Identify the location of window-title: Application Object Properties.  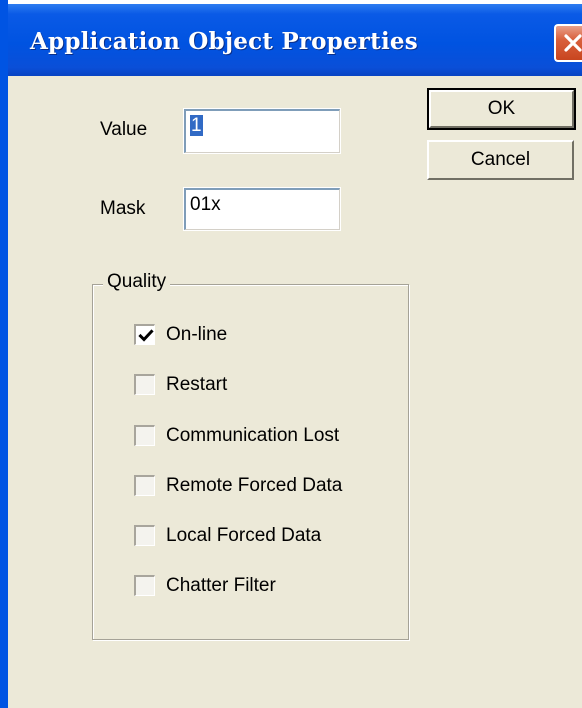
(224, 41).